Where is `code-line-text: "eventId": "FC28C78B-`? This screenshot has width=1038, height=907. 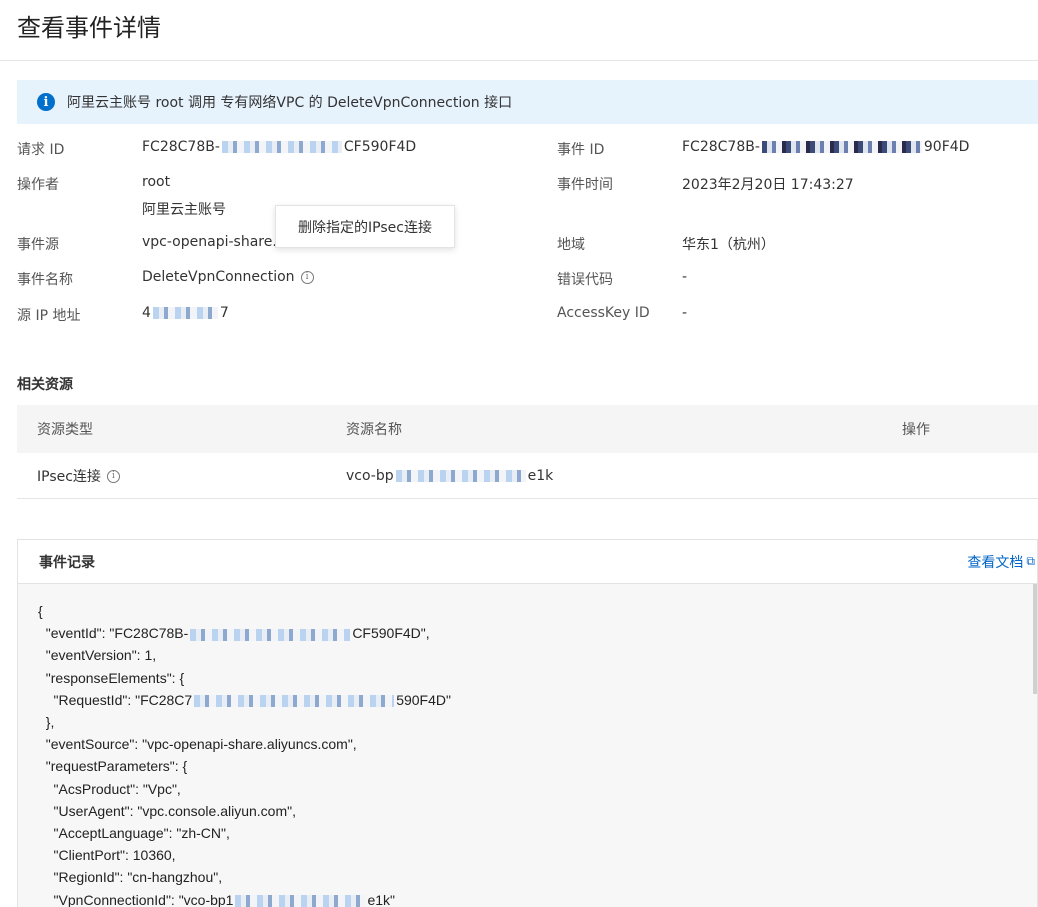
code-line-text: "eventId": "FC28C78B- is located at coordinates (113, 633).